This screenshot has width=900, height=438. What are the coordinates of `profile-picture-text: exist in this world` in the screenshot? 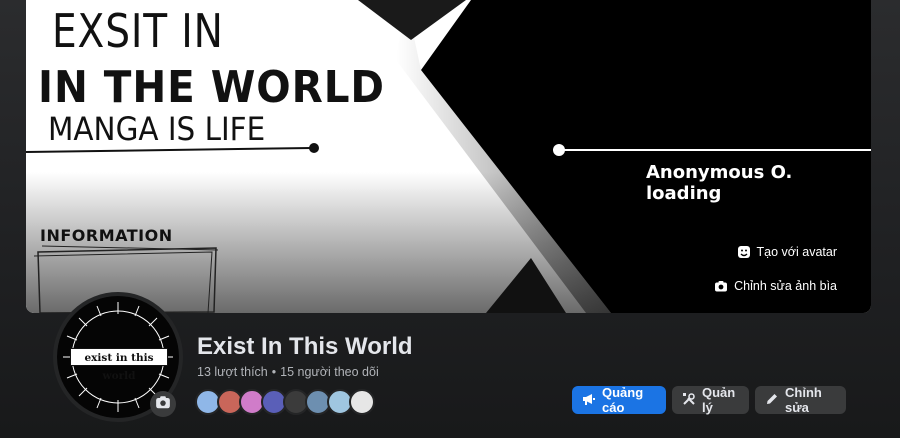 It's located at (119, 365).